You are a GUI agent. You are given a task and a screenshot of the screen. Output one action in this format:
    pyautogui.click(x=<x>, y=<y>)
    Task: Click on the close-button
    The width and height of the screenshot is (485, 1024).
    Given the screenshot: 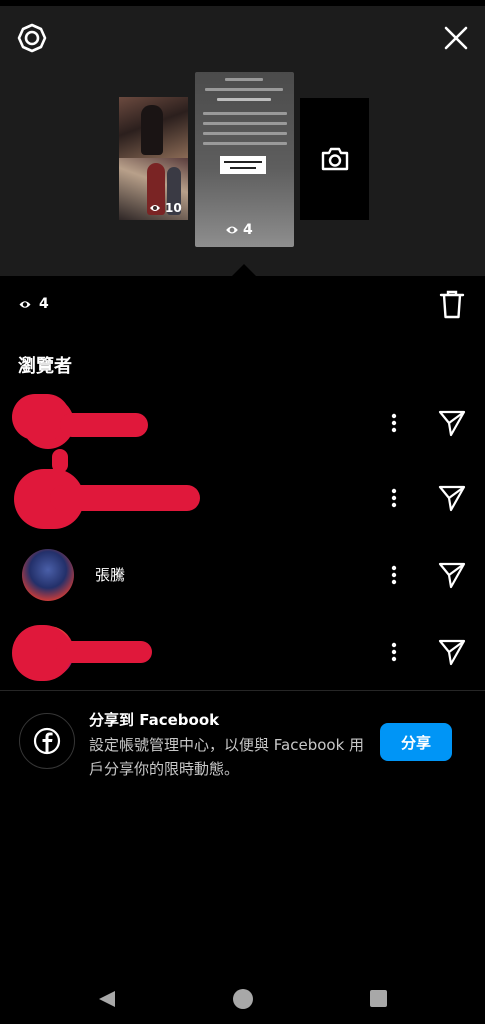 What is the action you would take?
    pyautogui.click(x=456, y=38)
    